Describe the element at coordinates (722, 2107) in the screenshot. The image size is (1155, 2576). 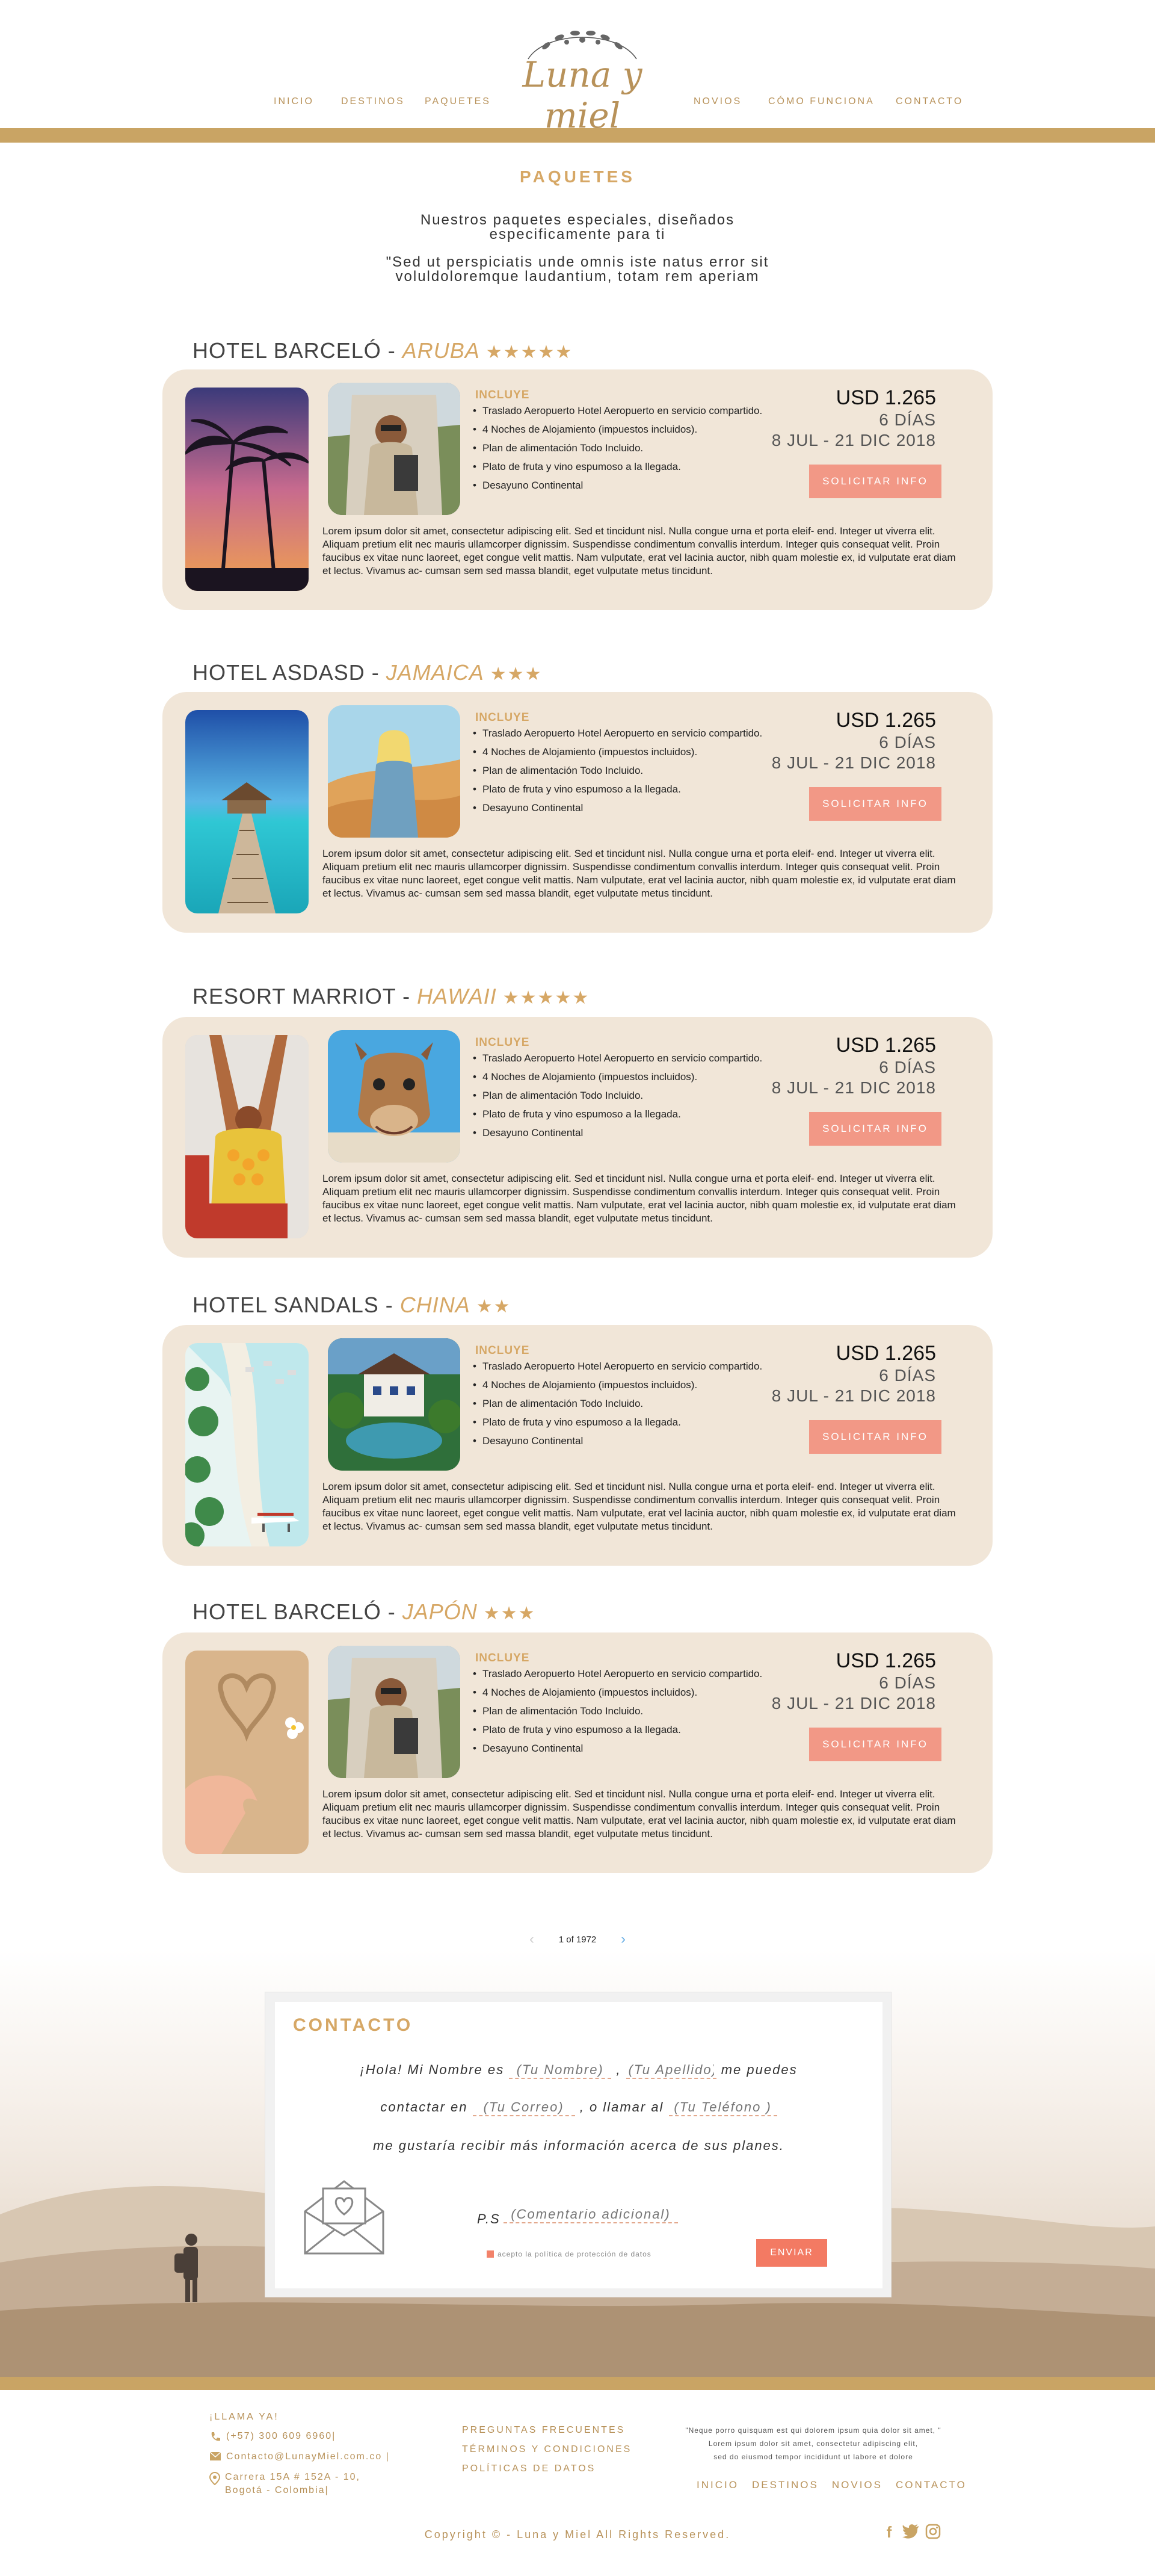
I see `phone-field` at that location.